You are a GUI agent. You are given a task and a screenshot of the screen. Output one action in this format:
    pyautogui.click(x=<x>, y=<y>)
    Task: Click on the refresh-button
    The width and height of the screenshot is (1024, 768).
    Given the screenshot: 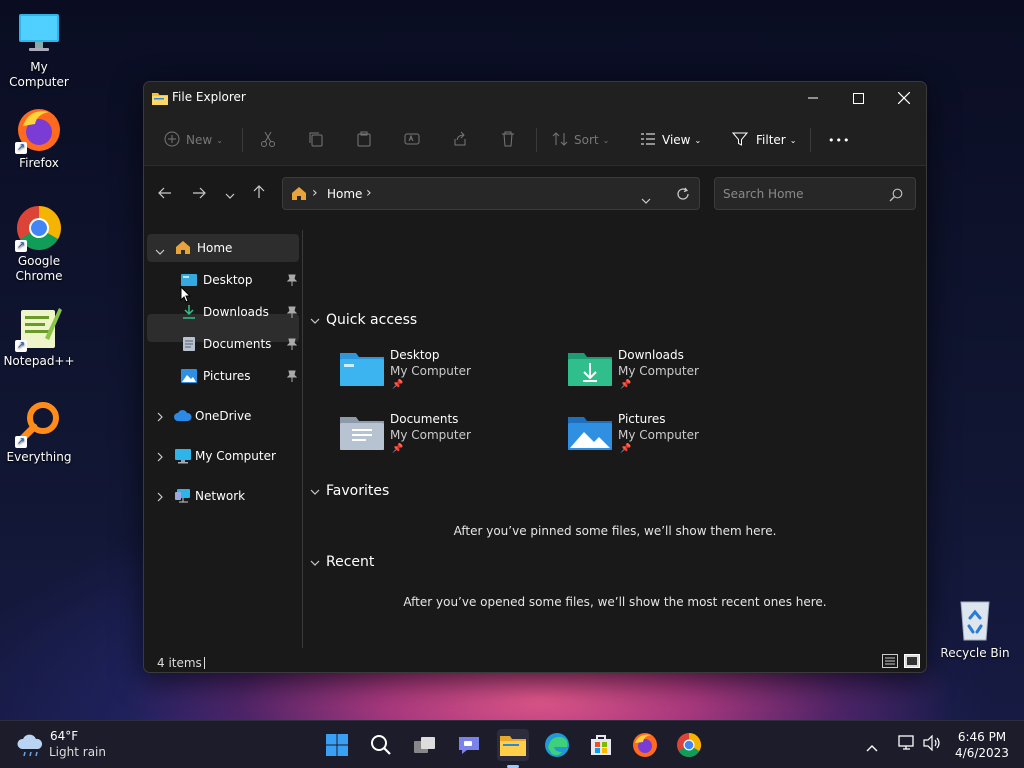 What is the action you would take?
    pyautogui.click(x=683, y=195)
    